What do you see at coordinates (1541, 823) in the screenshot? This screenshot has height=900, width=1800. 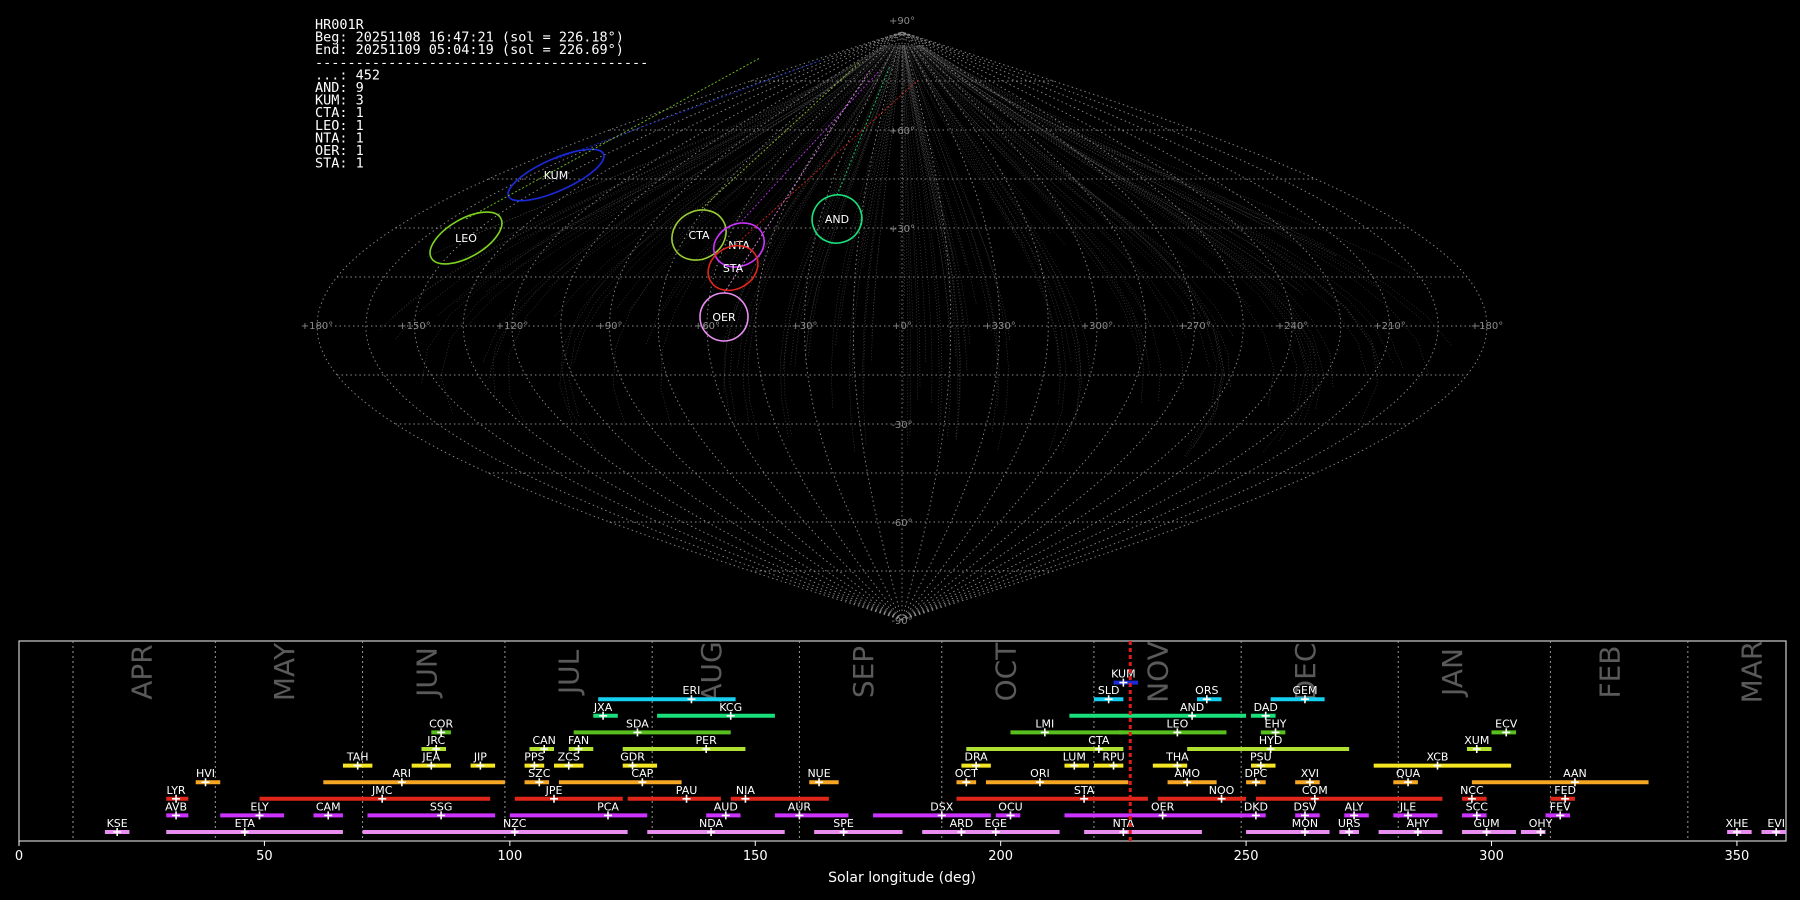 I see `shower-label: OHY` at bounding box center [1541, 823].